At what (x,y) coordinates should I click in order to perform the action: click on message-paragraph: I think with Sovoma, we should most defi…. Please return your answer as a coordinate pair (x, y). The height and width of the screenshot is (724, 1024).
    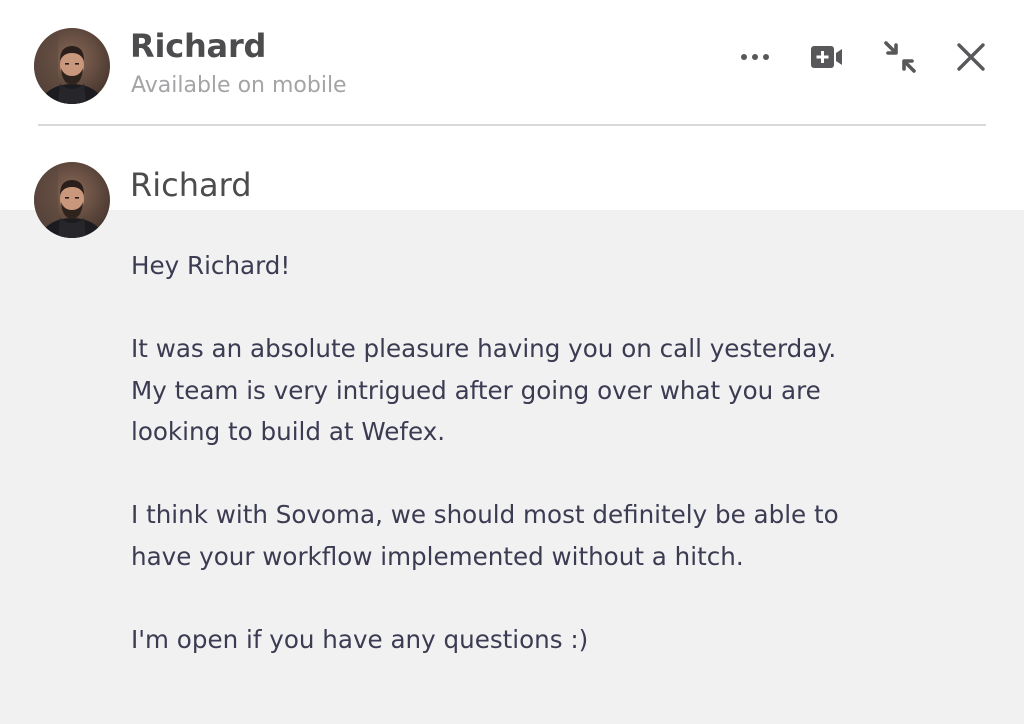
    Looking at the image, I should click on (485, 535).